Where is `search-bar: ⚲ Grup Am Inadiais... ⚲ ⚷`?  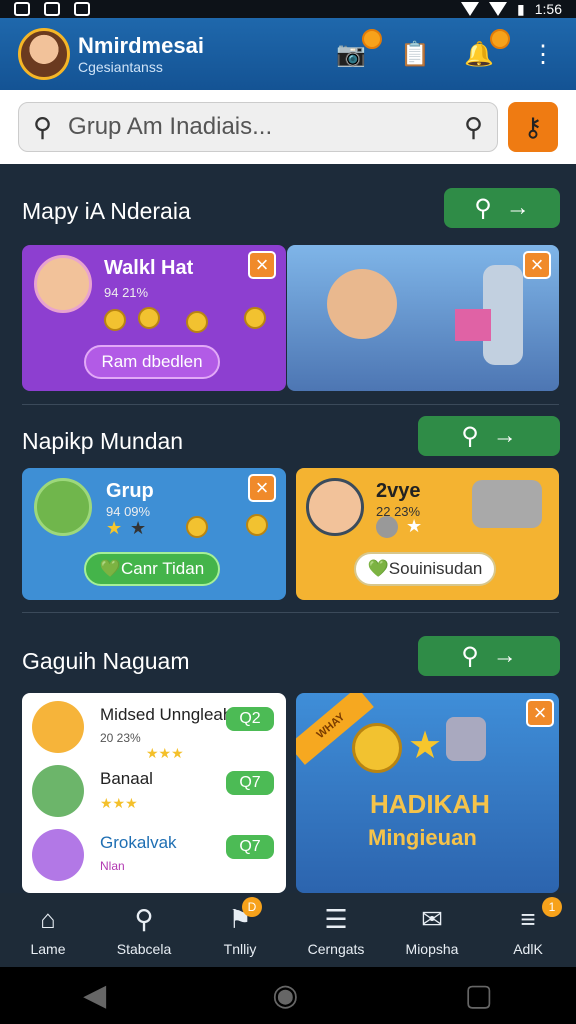
search-bar: ⚲ Grup Am Inadiais... ⚲ ⚷ is located at coordinates (288, 127).